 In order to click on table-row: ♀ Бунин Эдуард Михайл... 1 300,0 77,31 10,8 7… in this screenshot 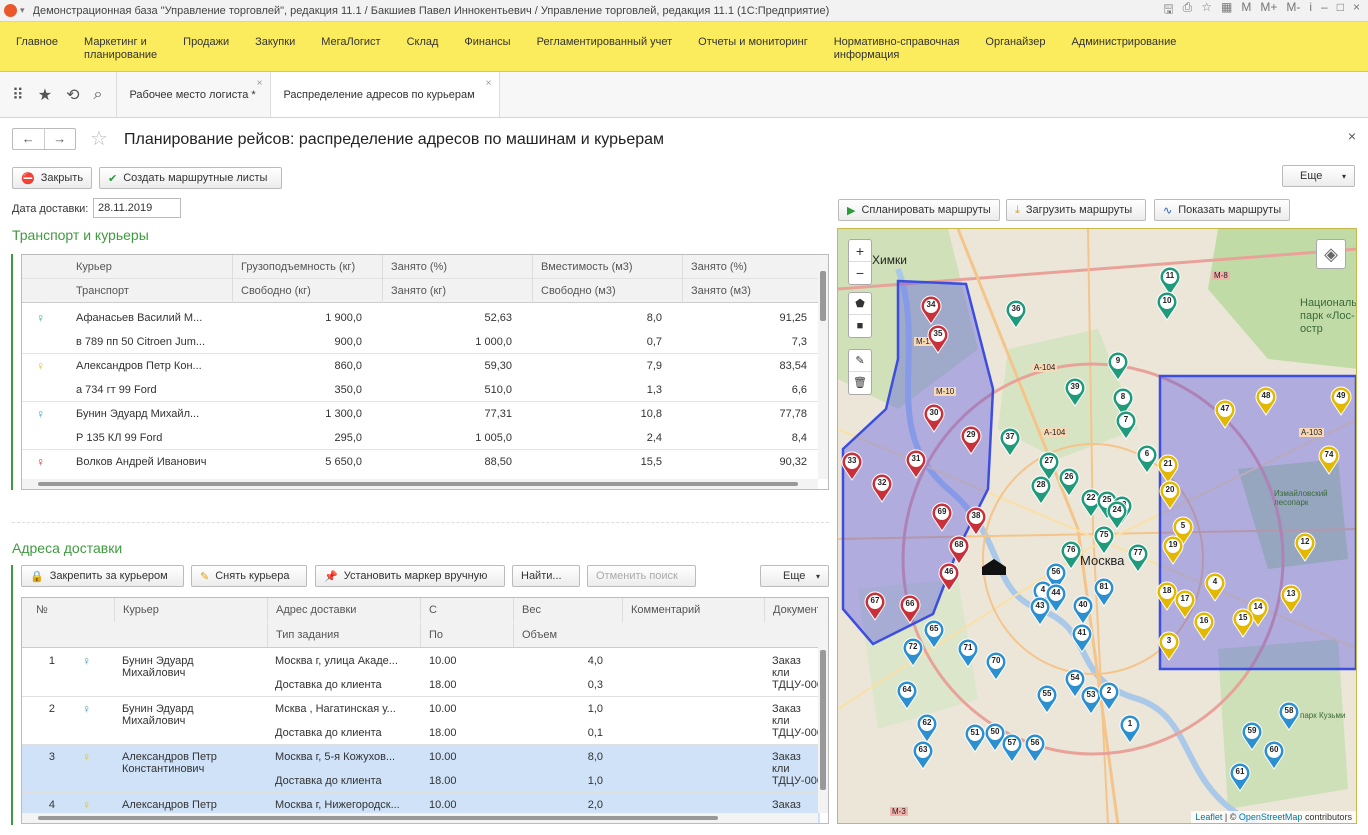, I will do `click(421, 414)`.